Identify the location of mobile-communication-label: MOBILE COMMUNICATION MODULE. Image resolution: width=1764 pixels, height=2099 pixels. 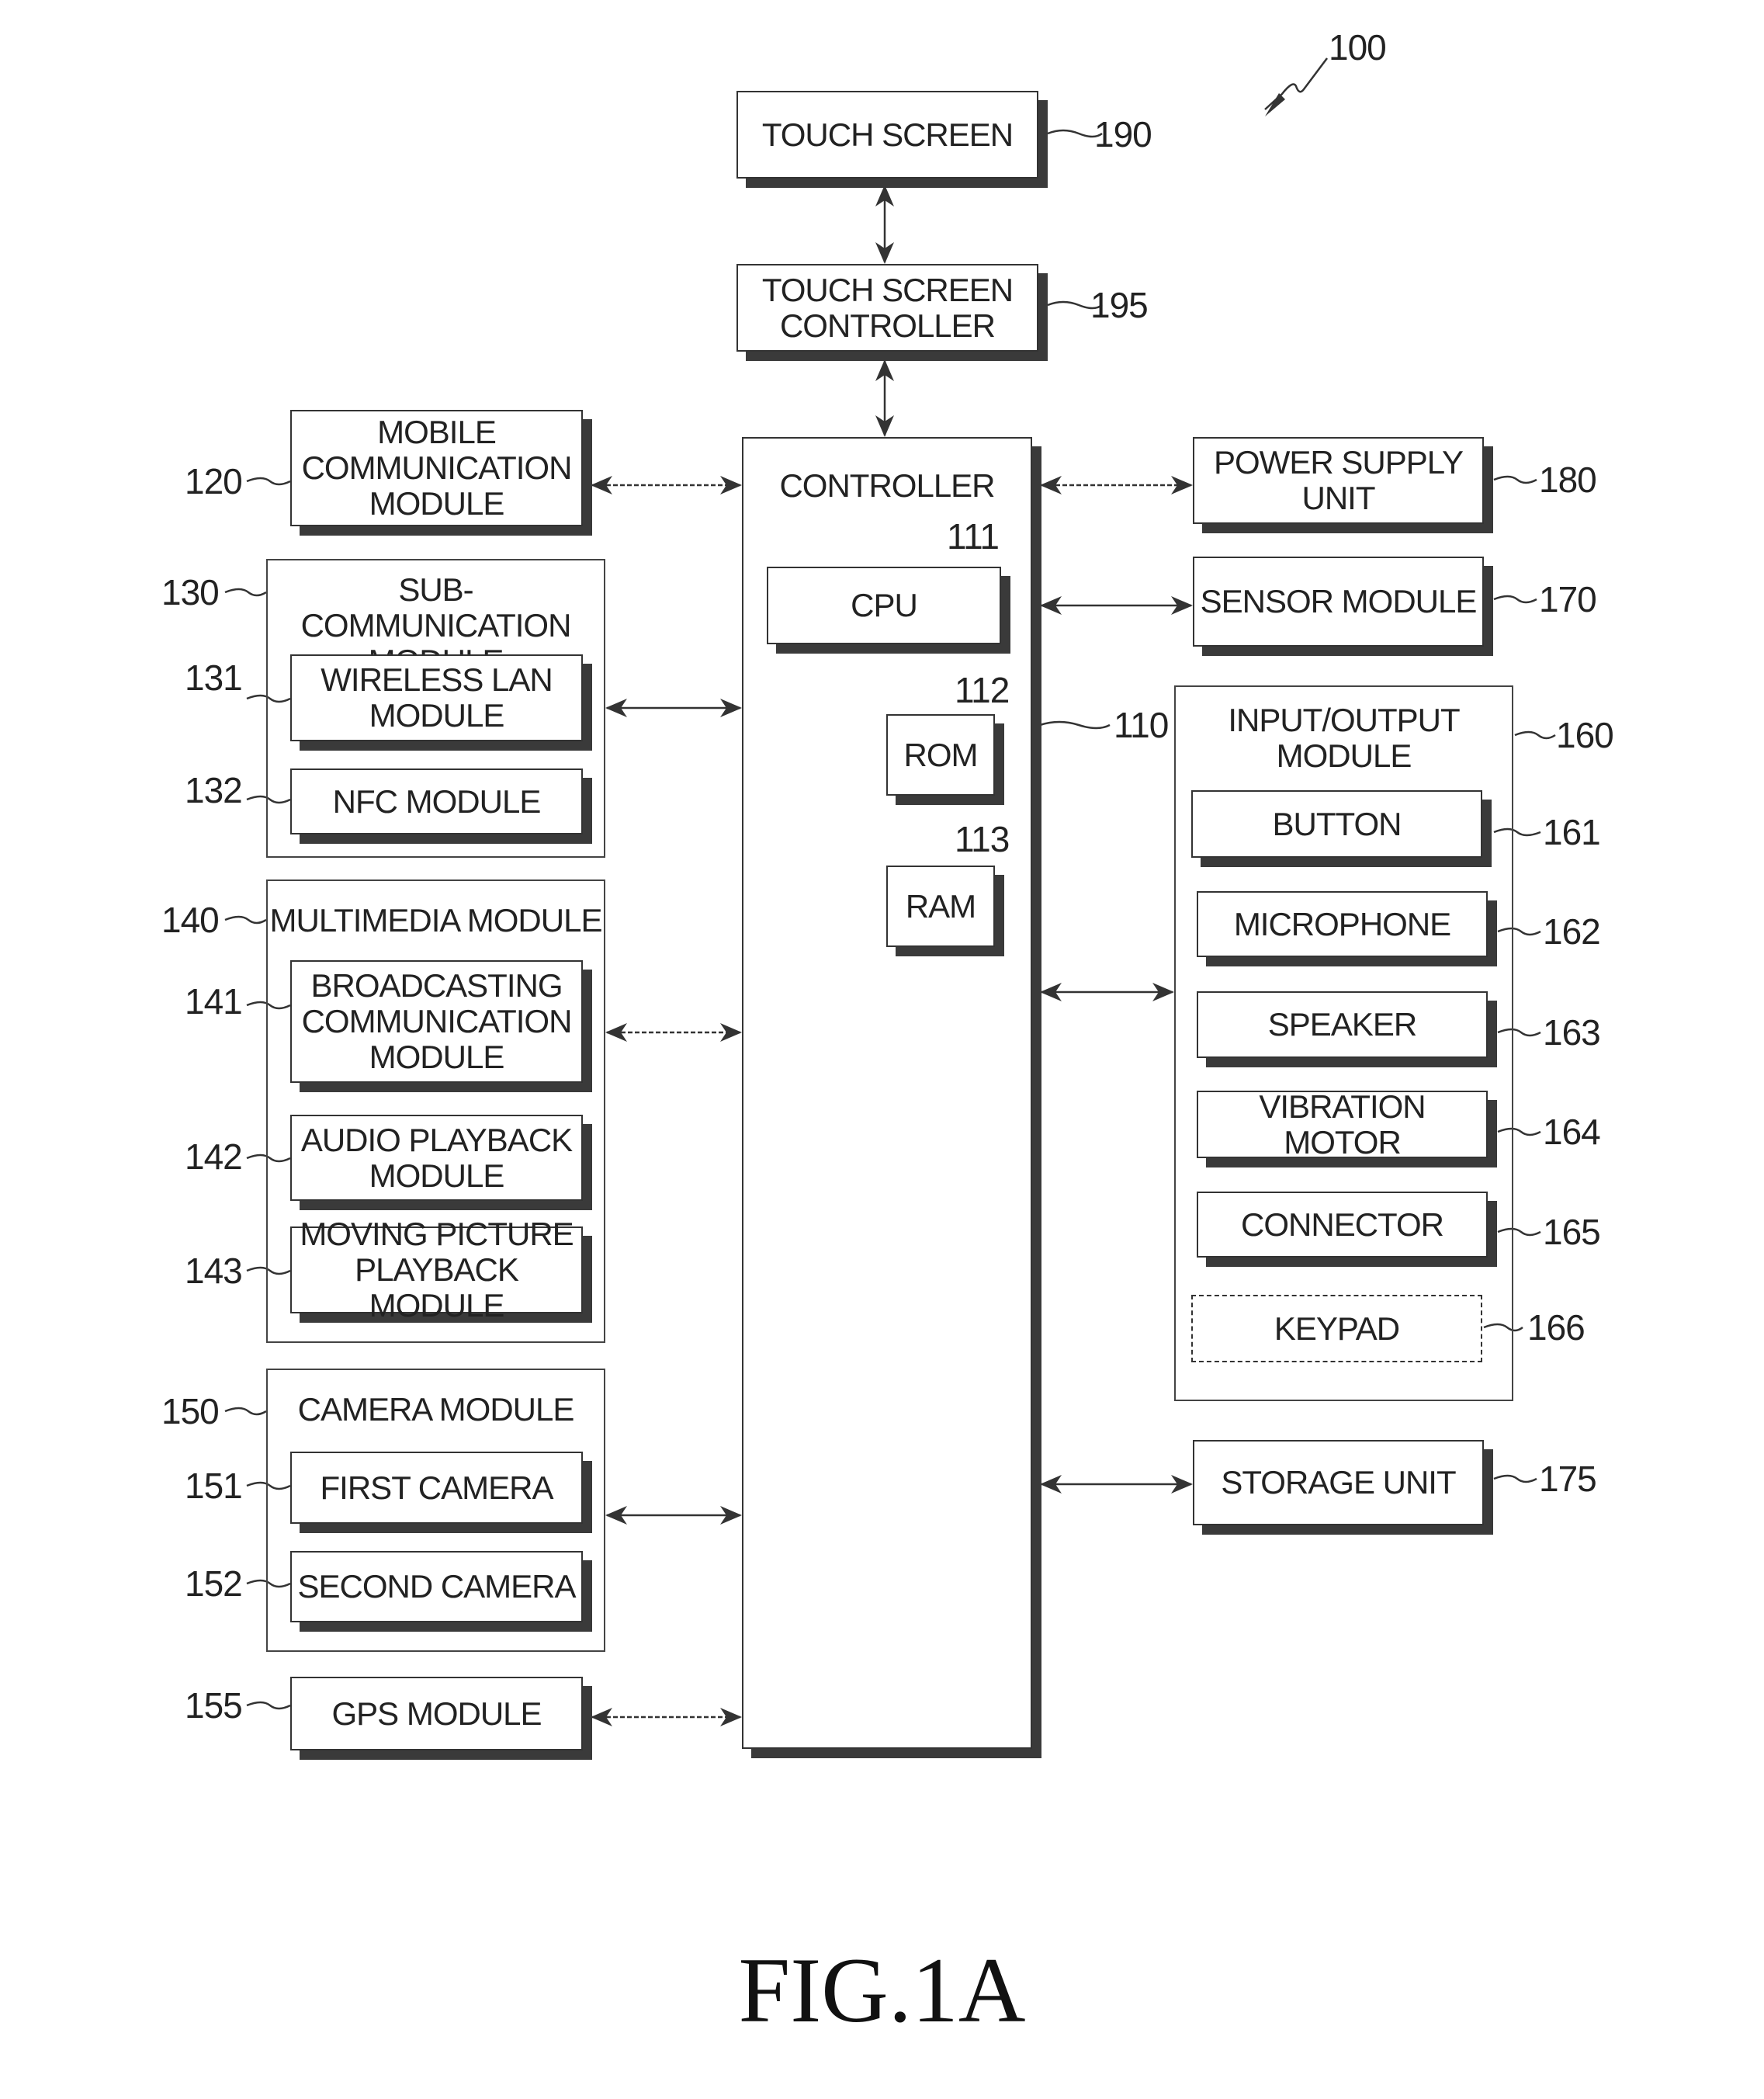
(437, 468).